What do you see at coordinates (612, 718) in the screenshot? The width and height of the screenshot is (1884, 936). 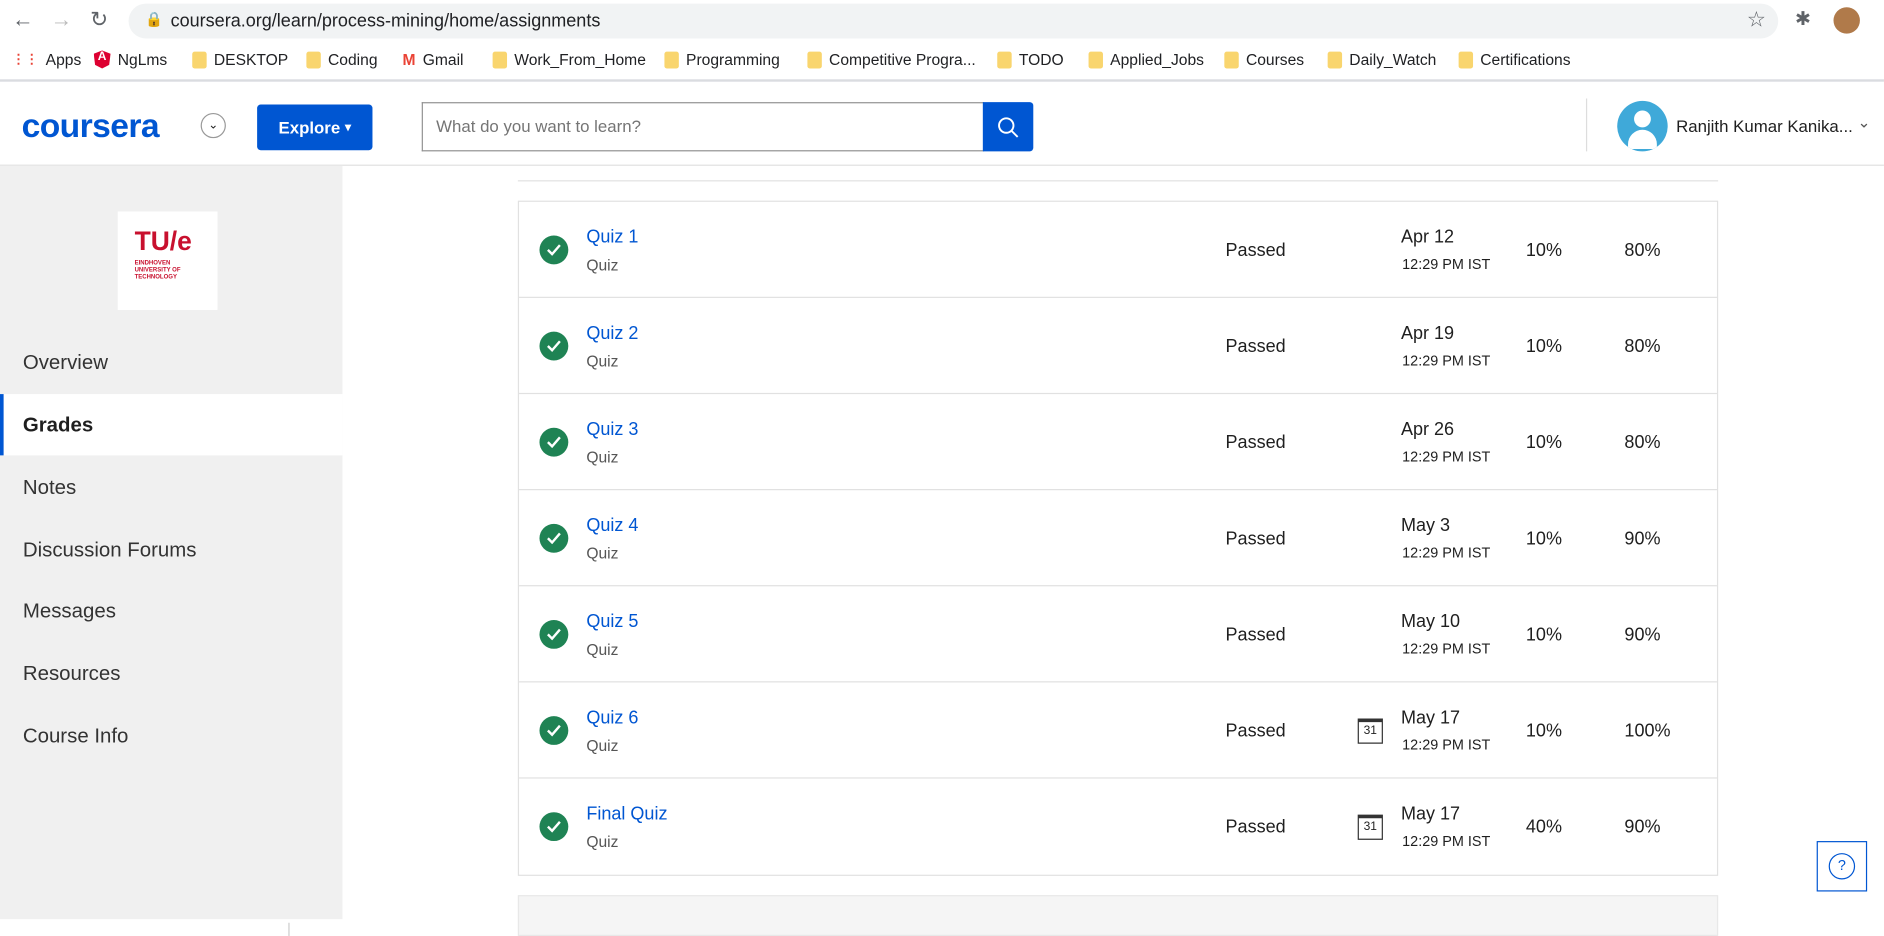 I see `assignment-link: Quiz 6` at bounding box center [612, 718].